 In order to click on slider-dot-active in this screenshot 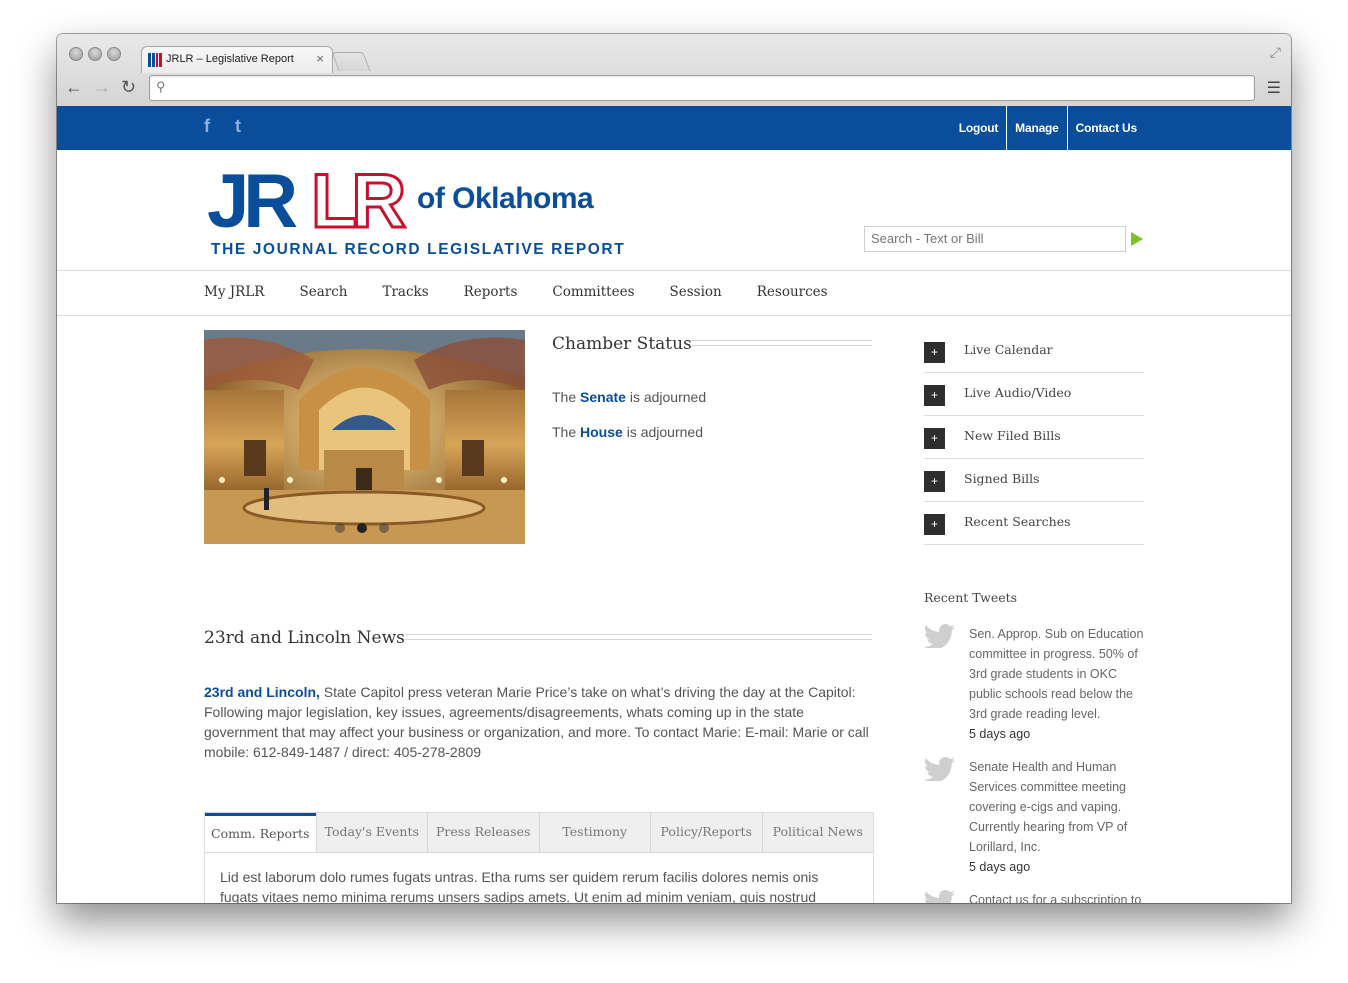, I will do `click(362, 528)`.